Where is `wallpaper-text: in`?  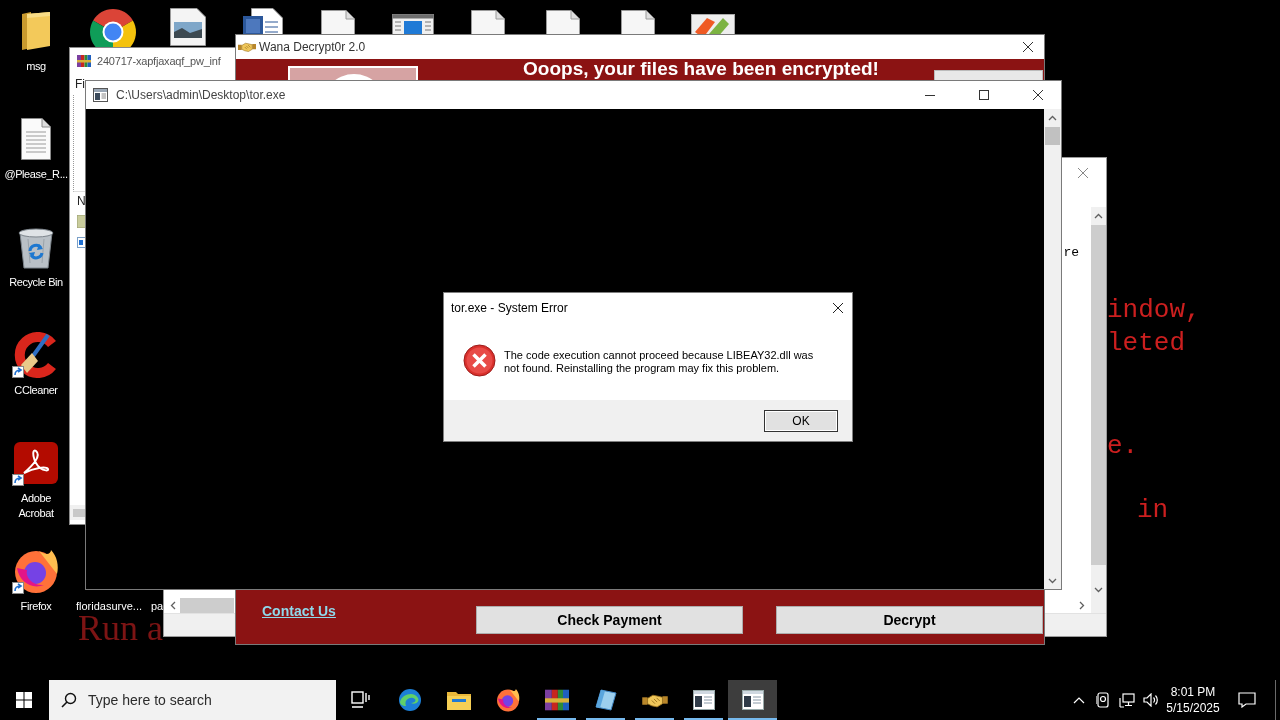 wallpaper-text: in is located at coordinates (1153, 510).